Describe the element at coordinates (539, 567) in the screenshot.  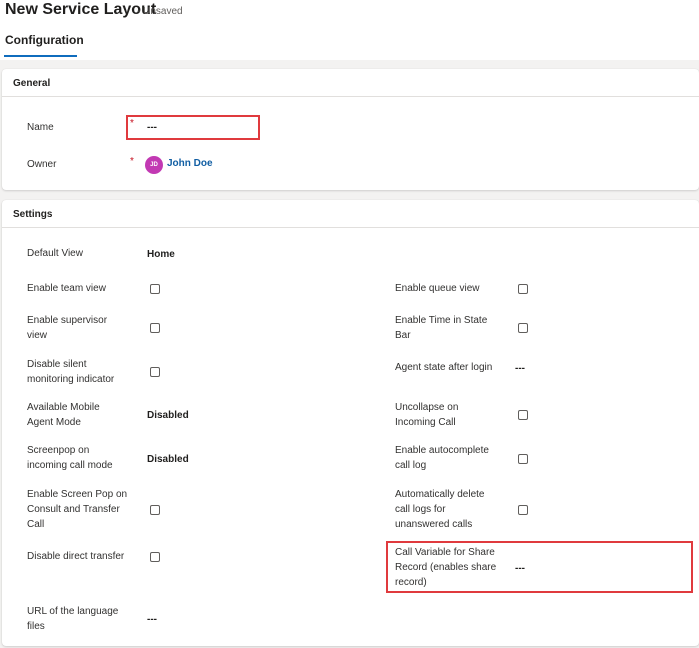
I see `call-variable-highlight-box` at that location.